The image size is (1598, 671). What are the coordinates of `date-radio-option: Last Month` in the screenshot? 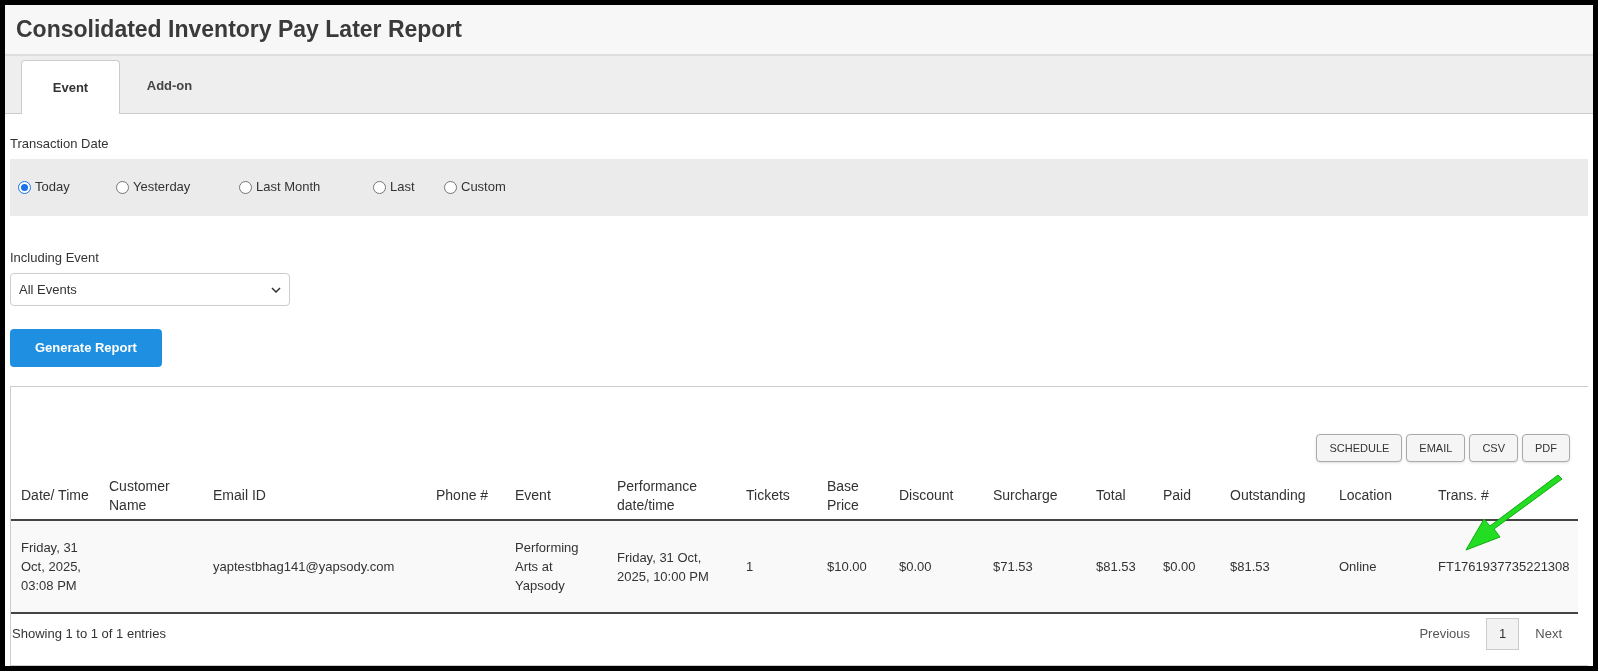 It's located at (306, 187).